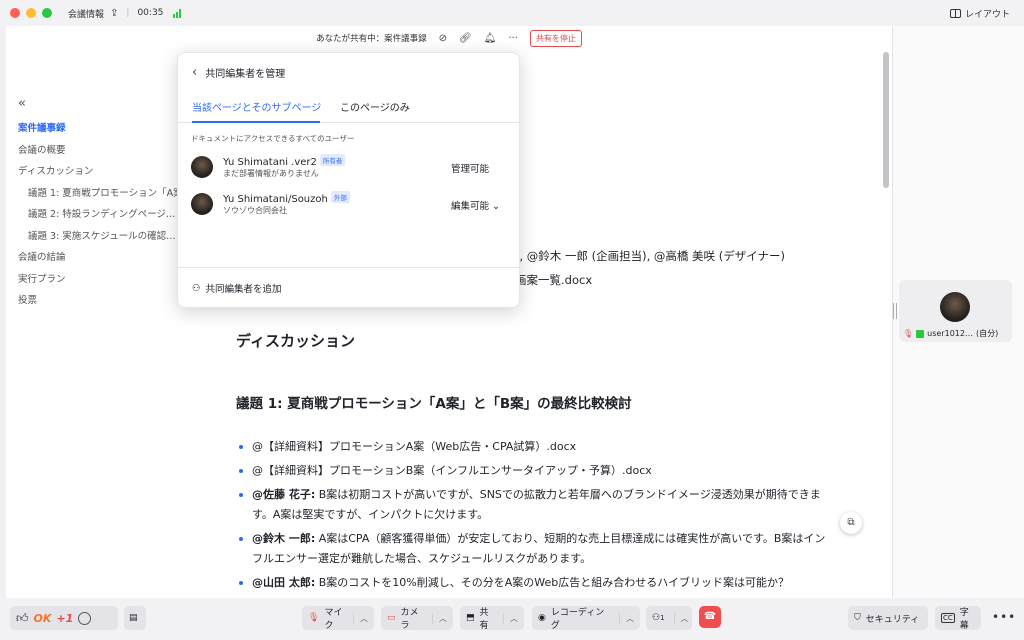 The width and height of the screenshot is (1024, 640). What do you see at coordinates (177, 13) in the screenshot?
I see `signal-strength-icon` at bounding box center [177, 13].